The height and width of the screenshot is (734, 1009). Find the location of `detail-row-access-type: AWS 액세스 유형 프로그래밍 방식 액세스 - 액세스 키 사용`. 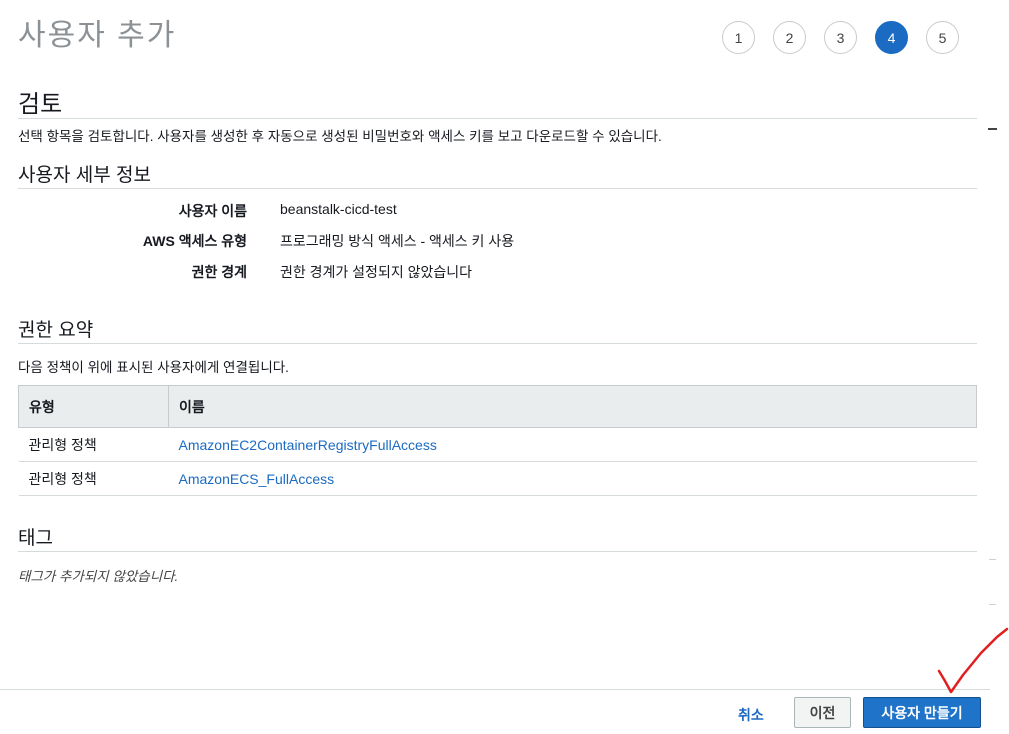

detail-row-access-type: AWS 액세스 유형 프로그래밍 방식 액세스 - 액세스 키 사용 is located at coordinates (497, 241).